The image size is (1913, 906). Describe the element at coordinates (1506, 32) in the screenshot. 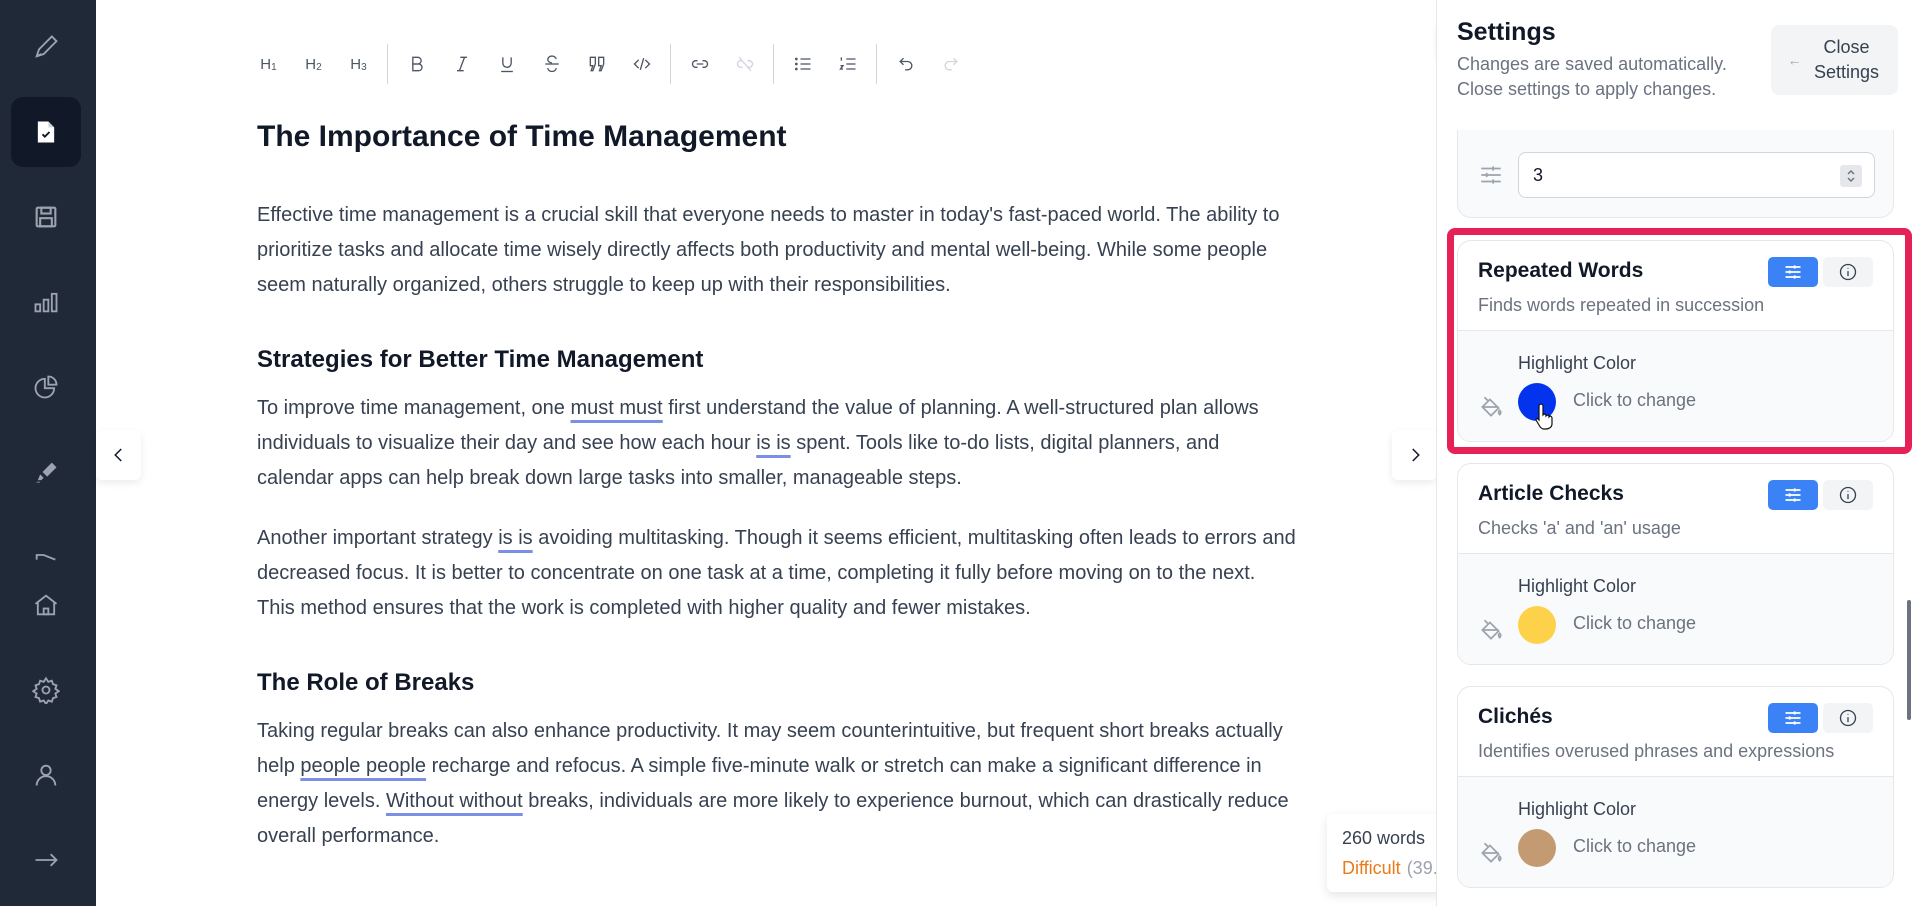

I see `settings-title: Settings` at that location.